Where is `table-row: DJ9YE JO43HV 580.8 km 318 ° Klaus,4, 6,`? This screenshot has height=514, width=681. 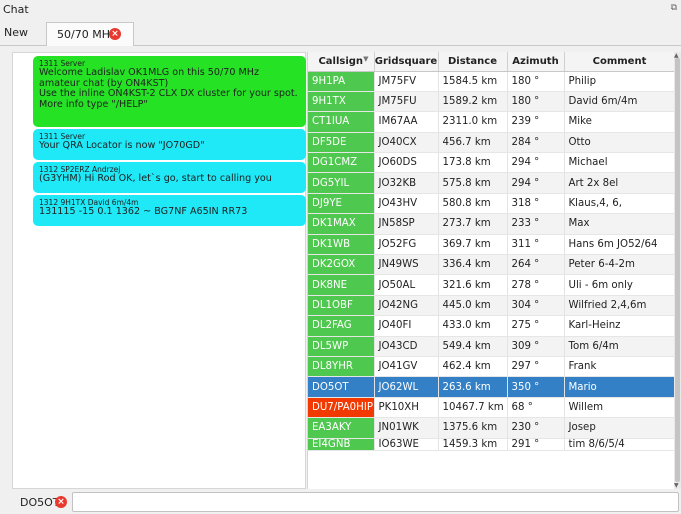 table-row: DJ9YE JO43HV 580.8 km 318 ° Klaus,4, 6, is located at coordinates (492, 204).